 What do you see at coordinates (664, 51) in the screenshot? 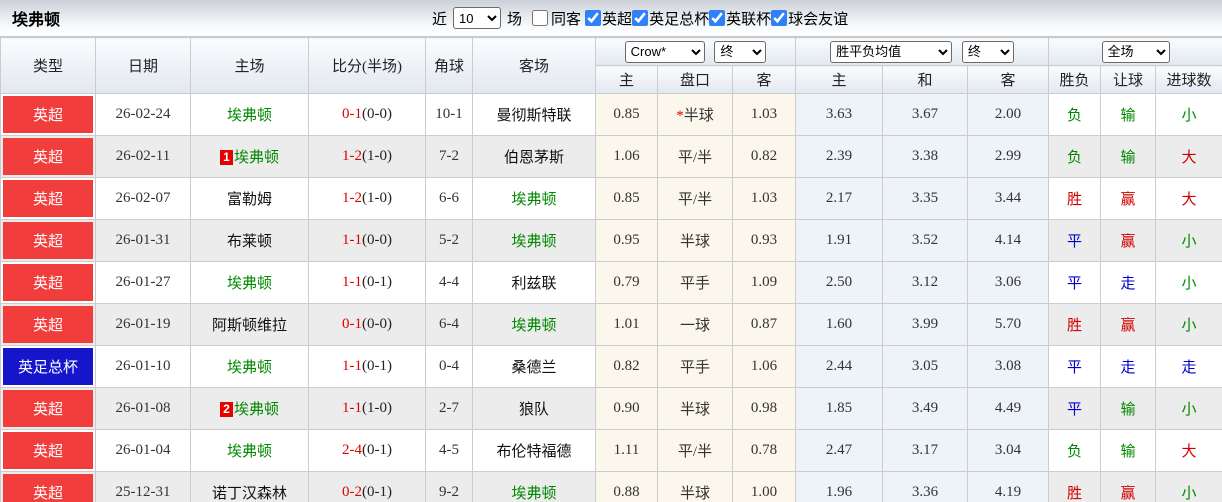
I see `odds-provider-select: Crow*` at bounding box center [664, 51].